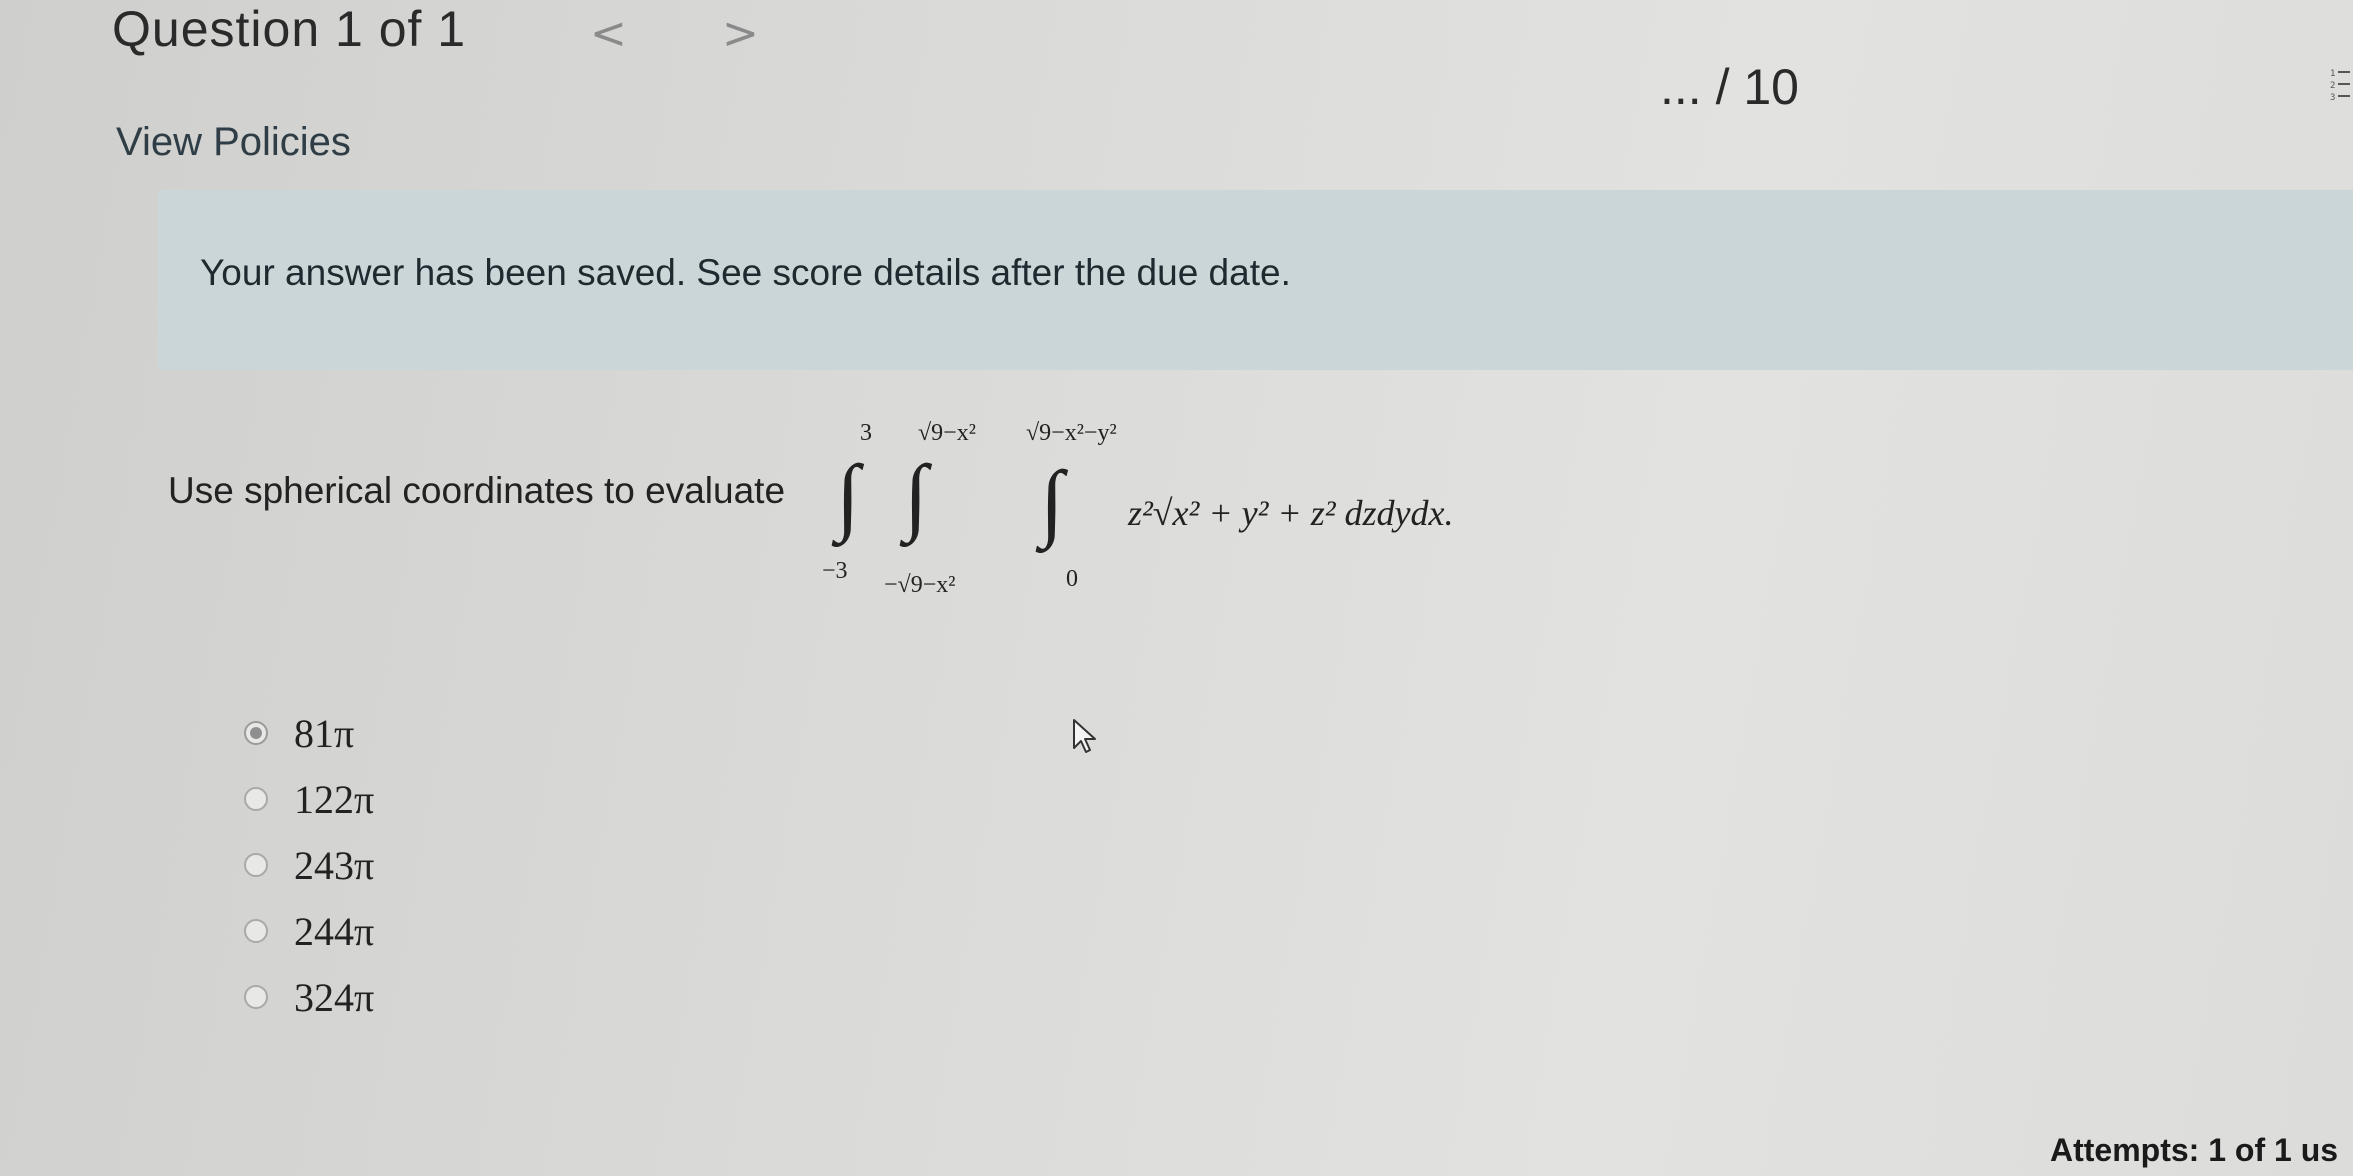  Describe the element at coordinates (920, 585) in the screenshot. I see `middle-lower-limit: −√9−x²` at that location.